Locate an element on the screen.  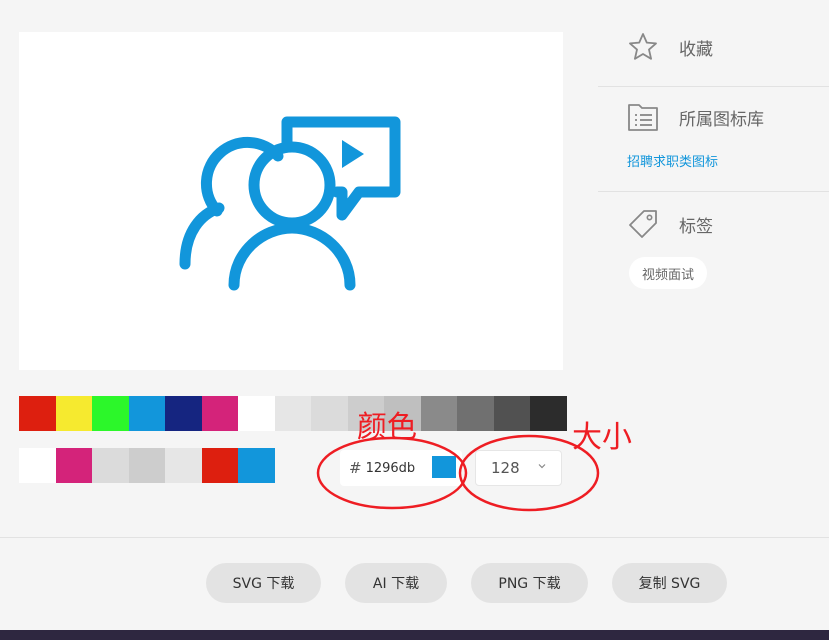
icon-library-section: 所属图标库 is located at coordinates (695, 117).